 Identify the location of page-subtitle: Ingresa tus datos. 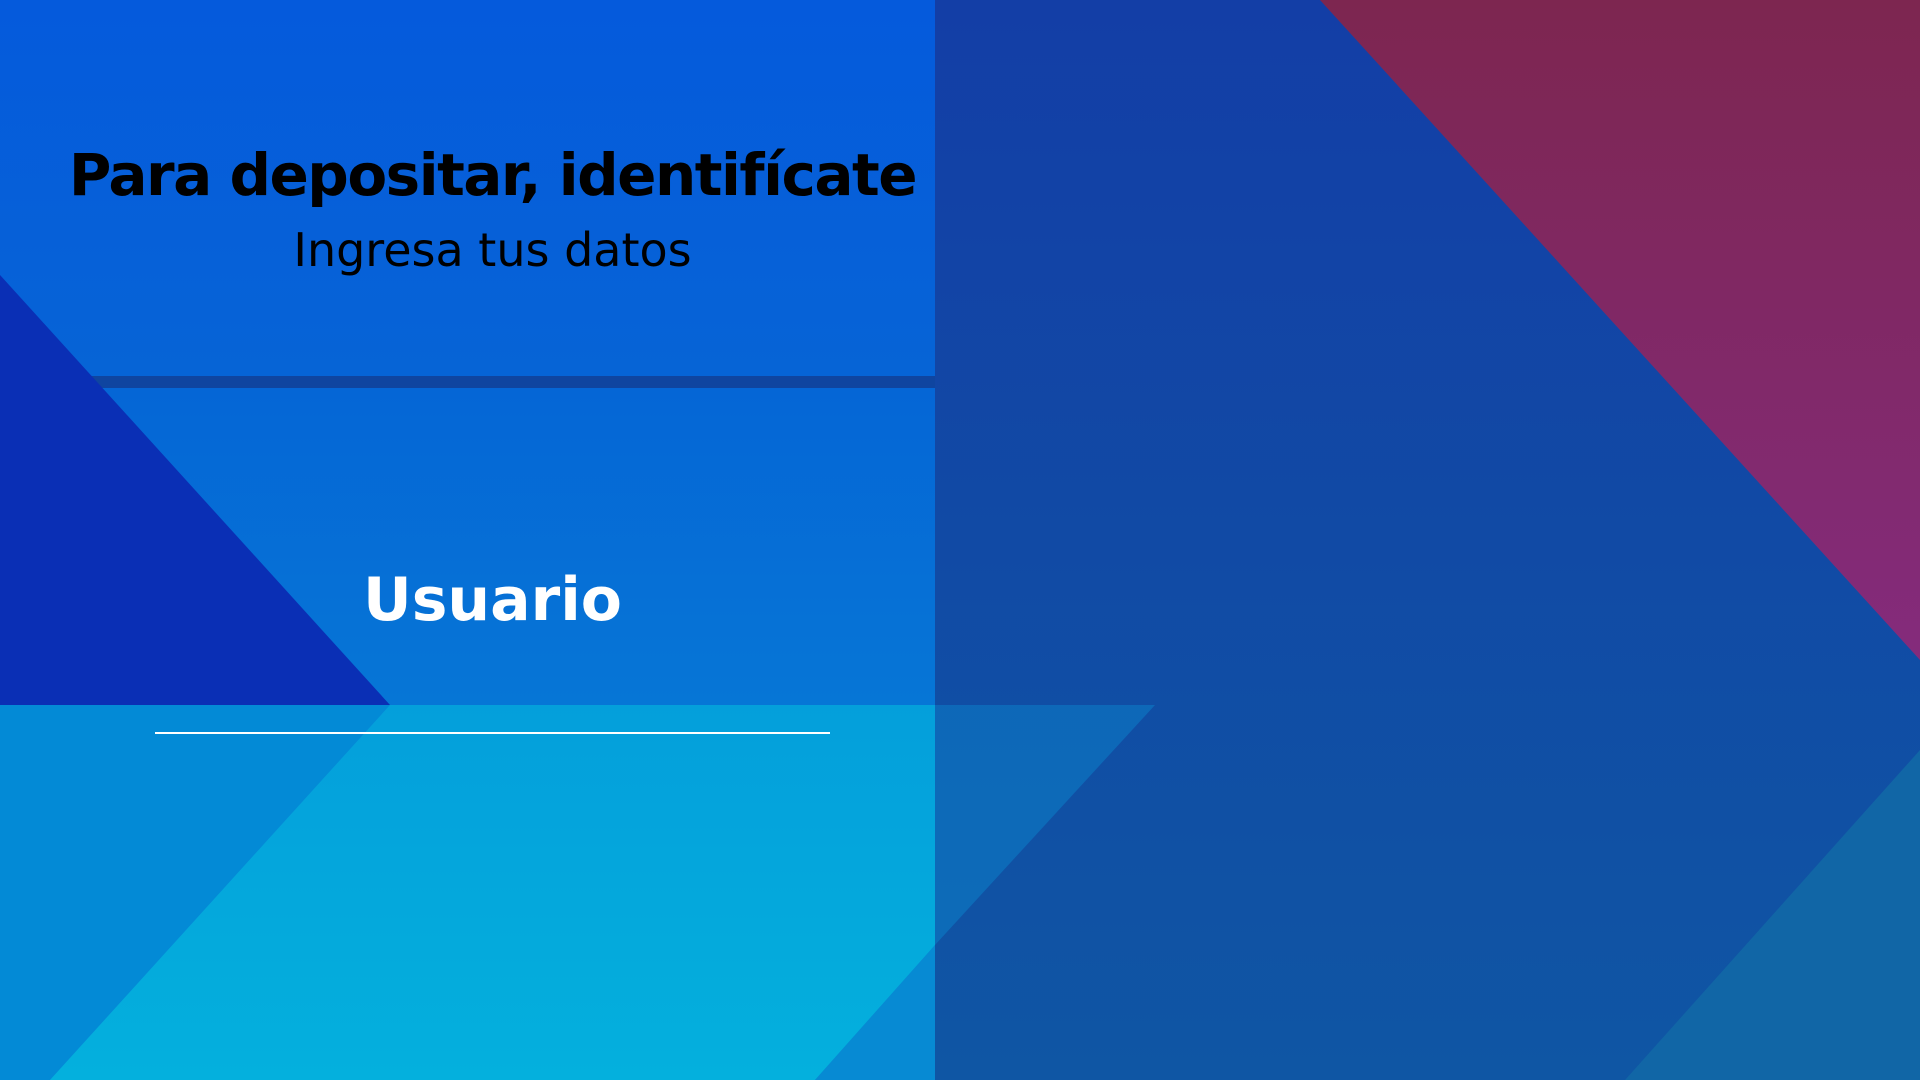
(492, 250).